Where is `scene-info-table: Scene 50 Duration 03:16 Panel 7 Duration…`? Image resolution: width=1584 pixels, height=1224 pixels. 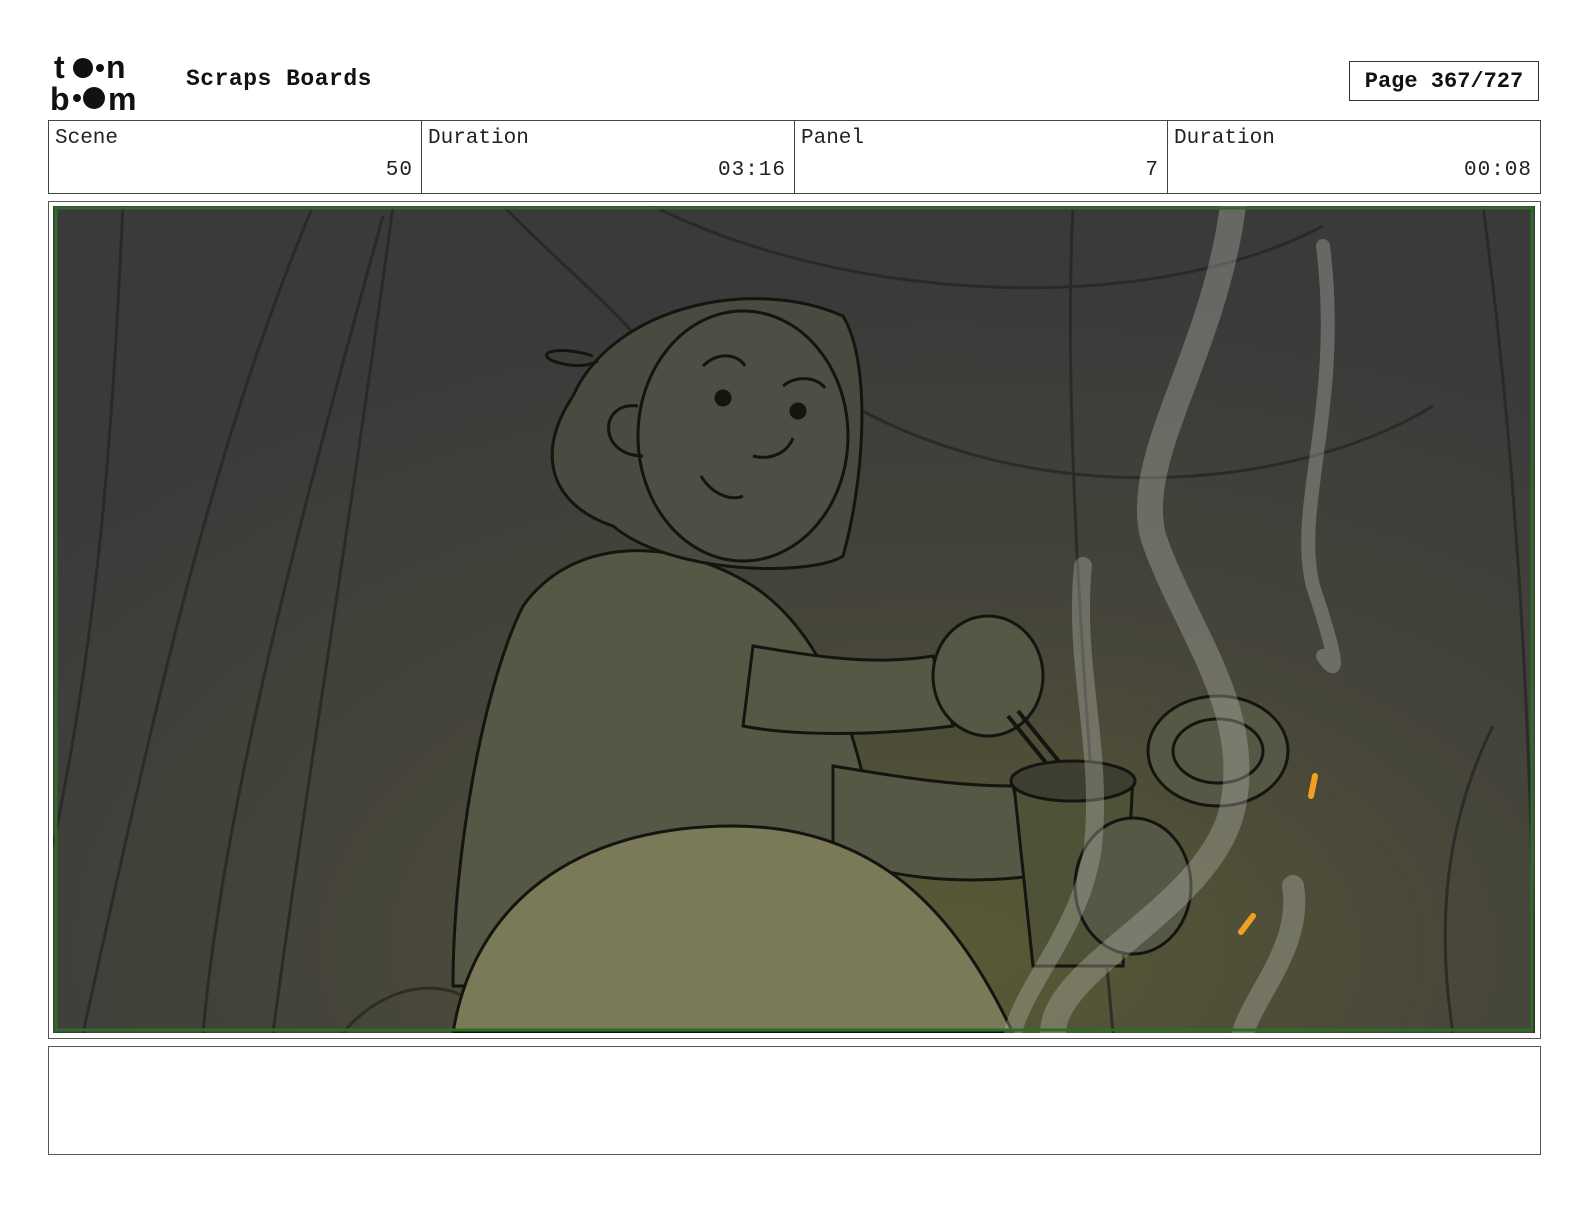
scene-info-table: Scene 50 Duration 03:16 Panel 7 Duration… is located at coordinates (794, 157).